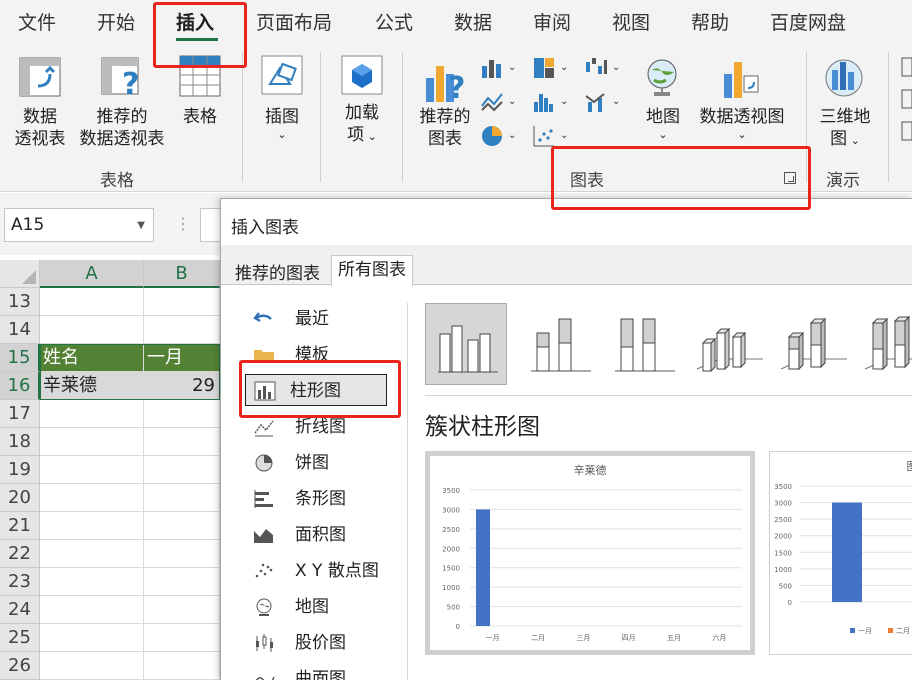 The image size is (912, 680). What do you see at coordinates (458, 627) in the screenshot?
I see `y-tick-label: 0` at bounding box center [458, 627].